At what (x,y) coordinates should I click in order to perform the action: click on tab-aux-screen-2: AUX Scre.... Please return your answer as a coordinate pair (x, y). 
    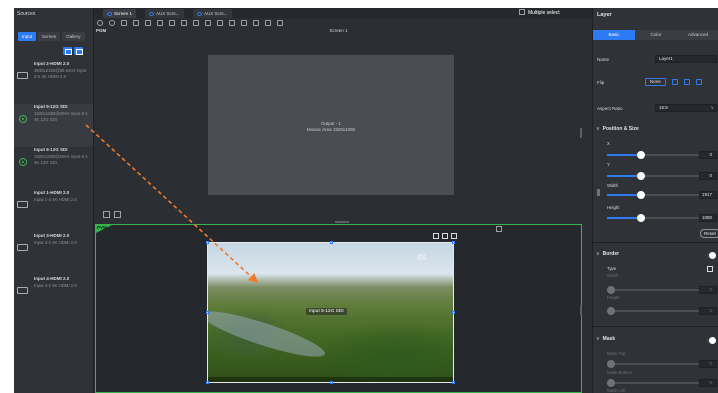
    Looking at the image, I should click on (212, 13).